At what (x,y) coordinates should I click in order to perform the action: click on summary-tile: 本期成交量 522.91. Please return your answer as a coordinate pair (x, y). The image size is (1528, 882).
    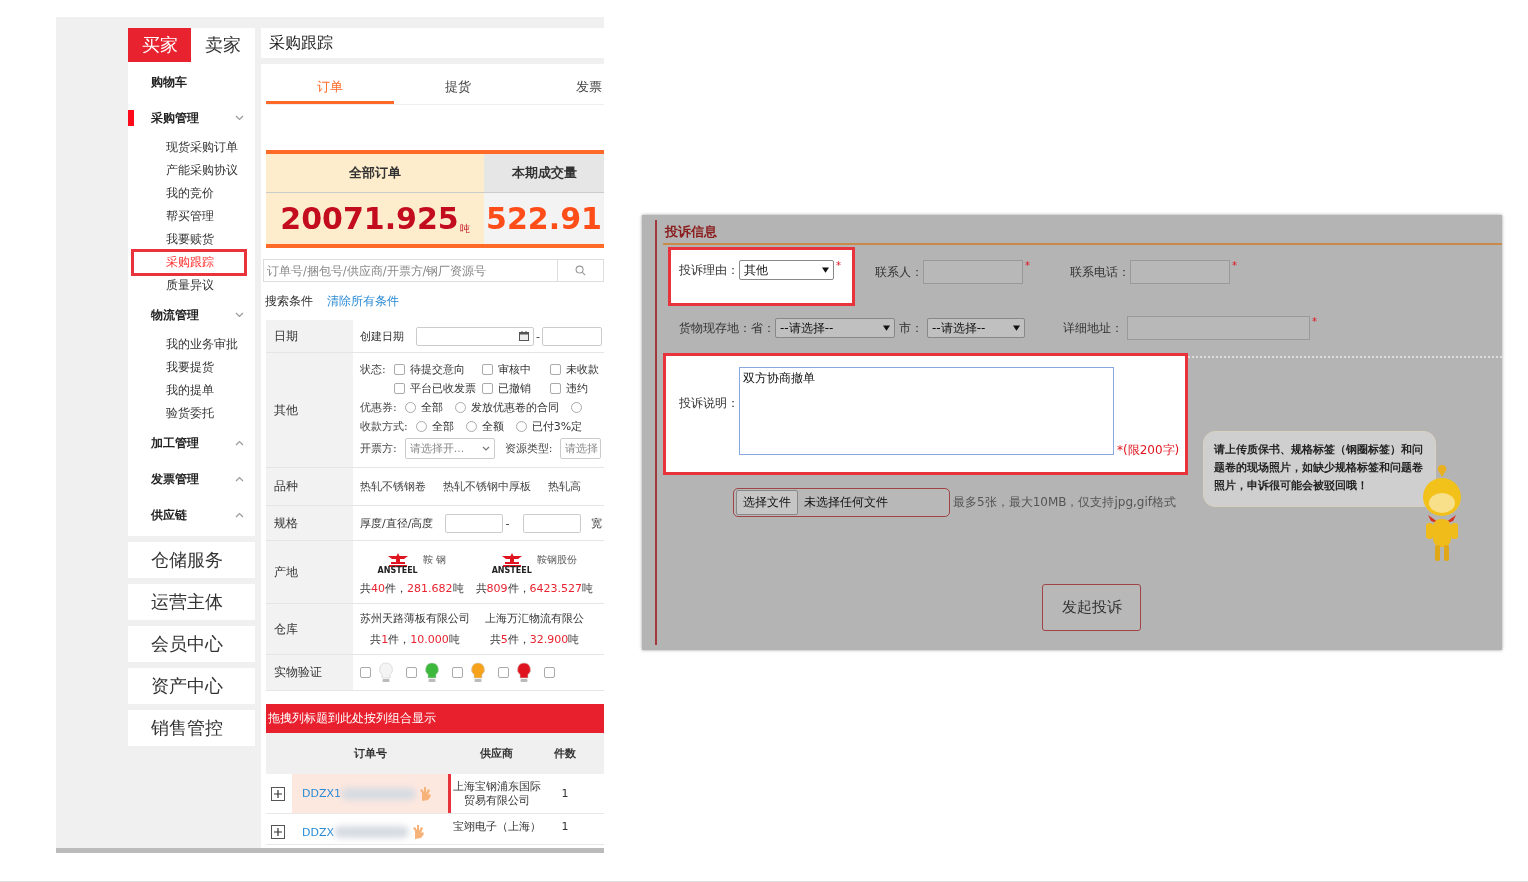
    Looking at the image, I should click on (544, 199).